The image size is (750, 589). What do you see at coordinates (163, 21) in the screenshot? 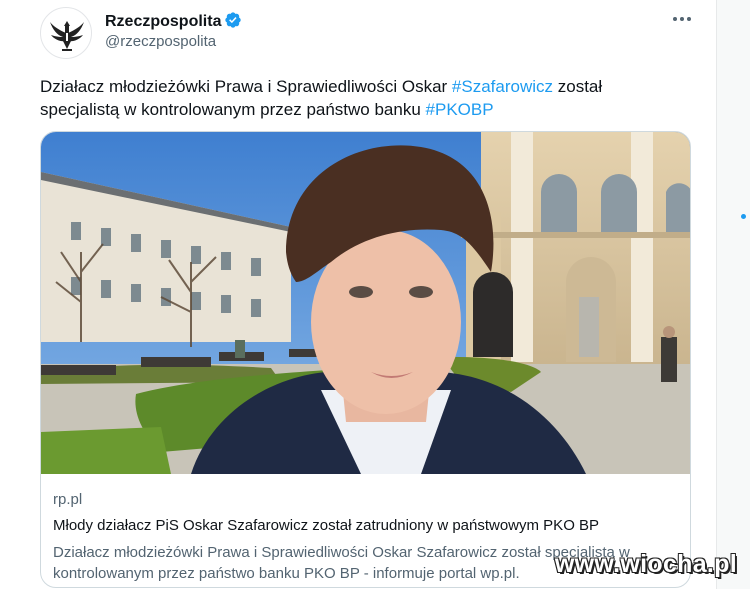
I see `display-name-text: Rzeczpospolita` at bounding box center [163, 21].